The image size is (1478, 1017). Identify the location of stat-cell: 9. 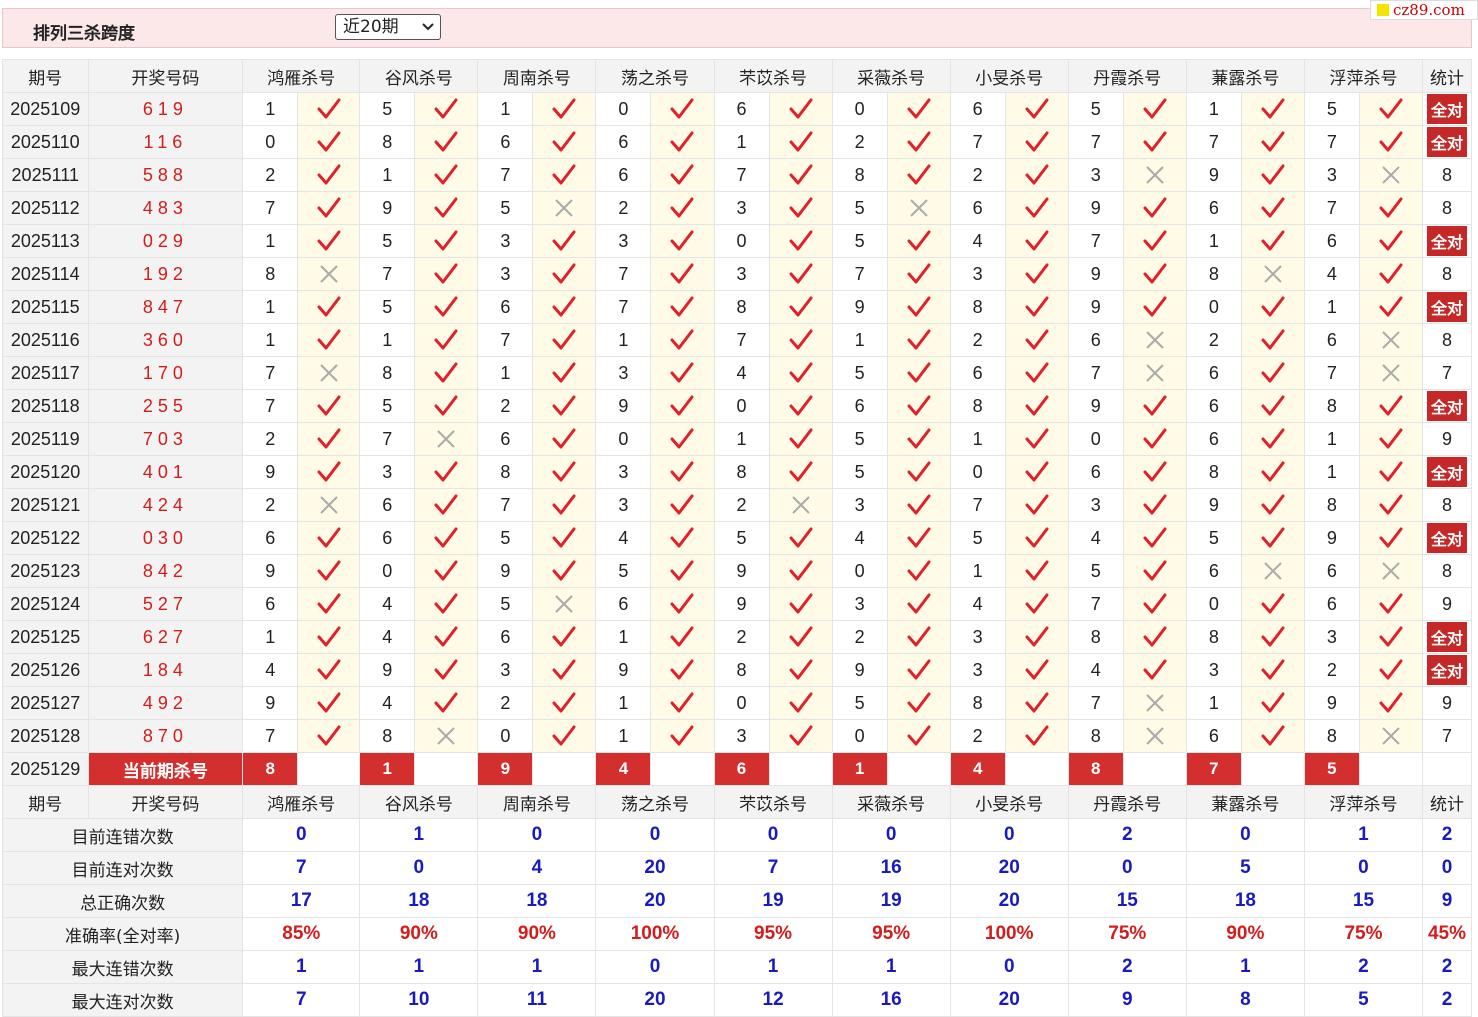
(1447, 604).